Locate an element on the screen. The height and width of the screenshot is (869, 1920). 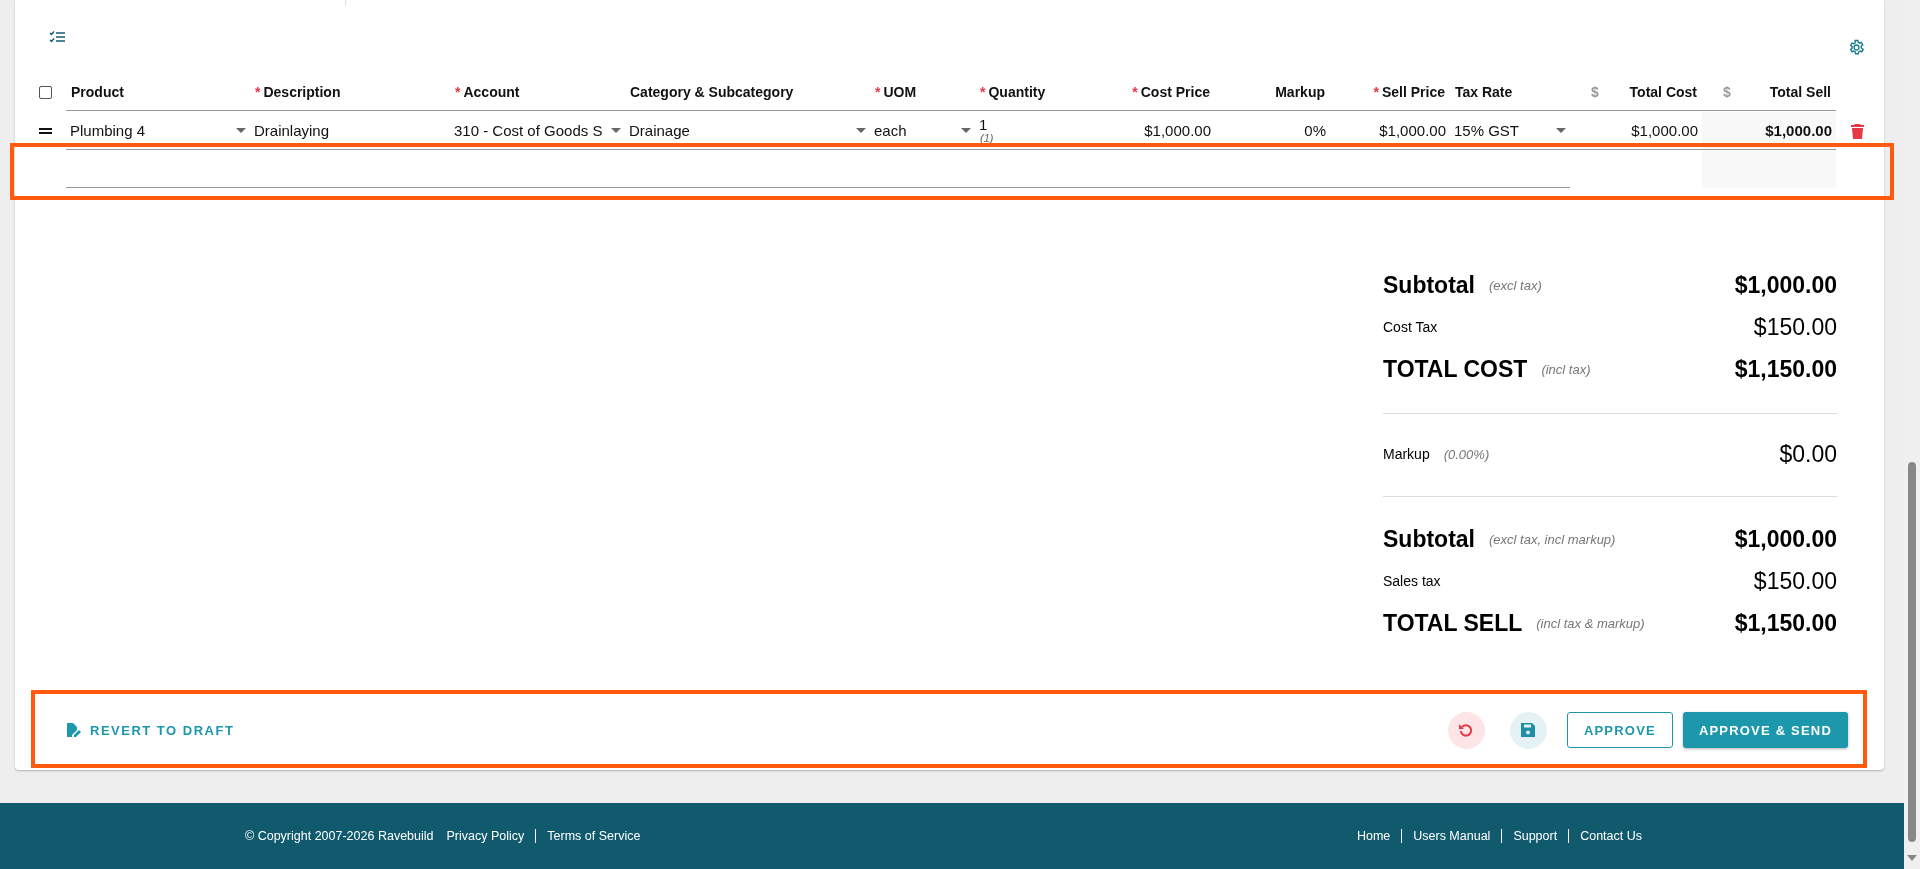
save-icon is located at coordinates (1528, 730).